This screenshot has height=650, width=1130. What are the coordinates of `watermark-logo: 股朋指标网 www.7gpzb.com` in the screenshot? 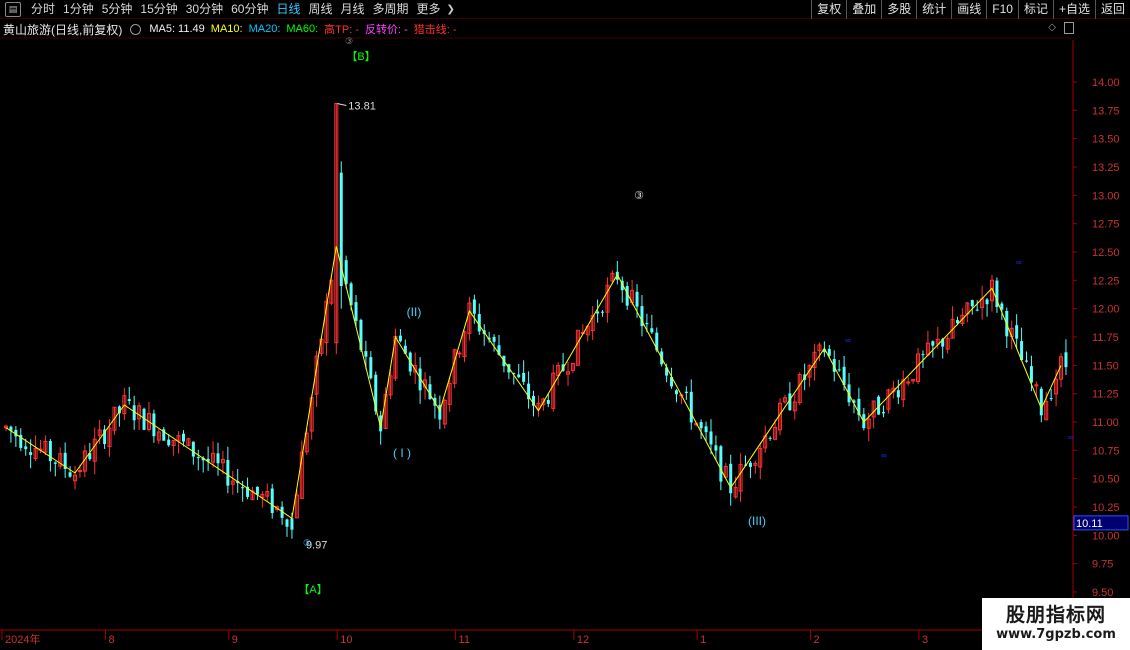 It's located at (1056, 624).